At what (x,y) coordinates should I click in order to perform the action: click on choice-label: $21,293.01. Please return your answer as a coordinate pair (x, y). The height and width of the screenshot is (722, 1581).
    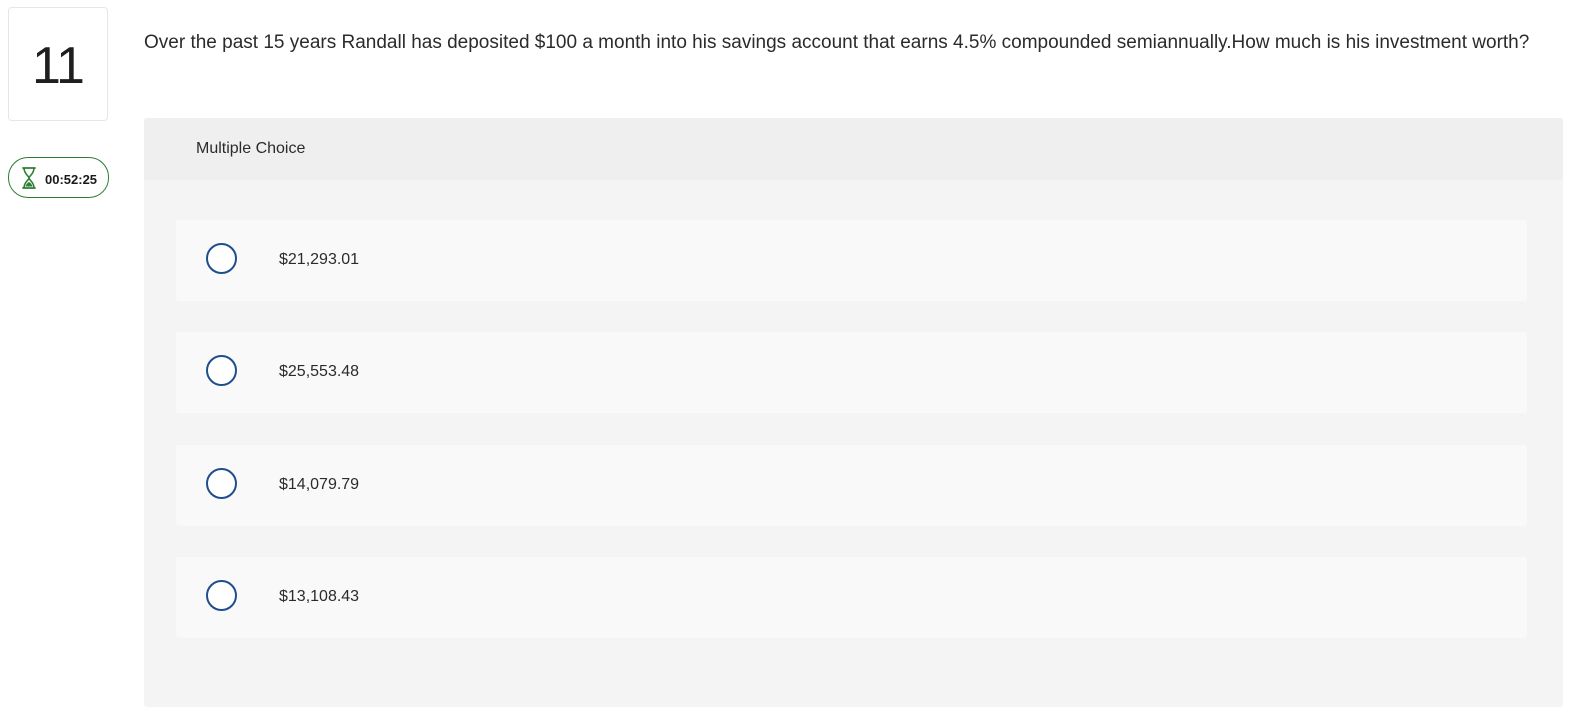
    Looking at the image, I should click on (319, 259).